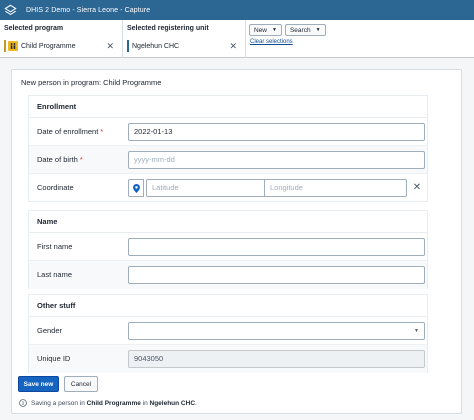 The height and width of the screenshot is (420, 474). Describe the element at coordinates (184, 39) in the screenshot. I see `org-unit-selector: Selected registering unit Ngelehun CHC ✕` at that location.